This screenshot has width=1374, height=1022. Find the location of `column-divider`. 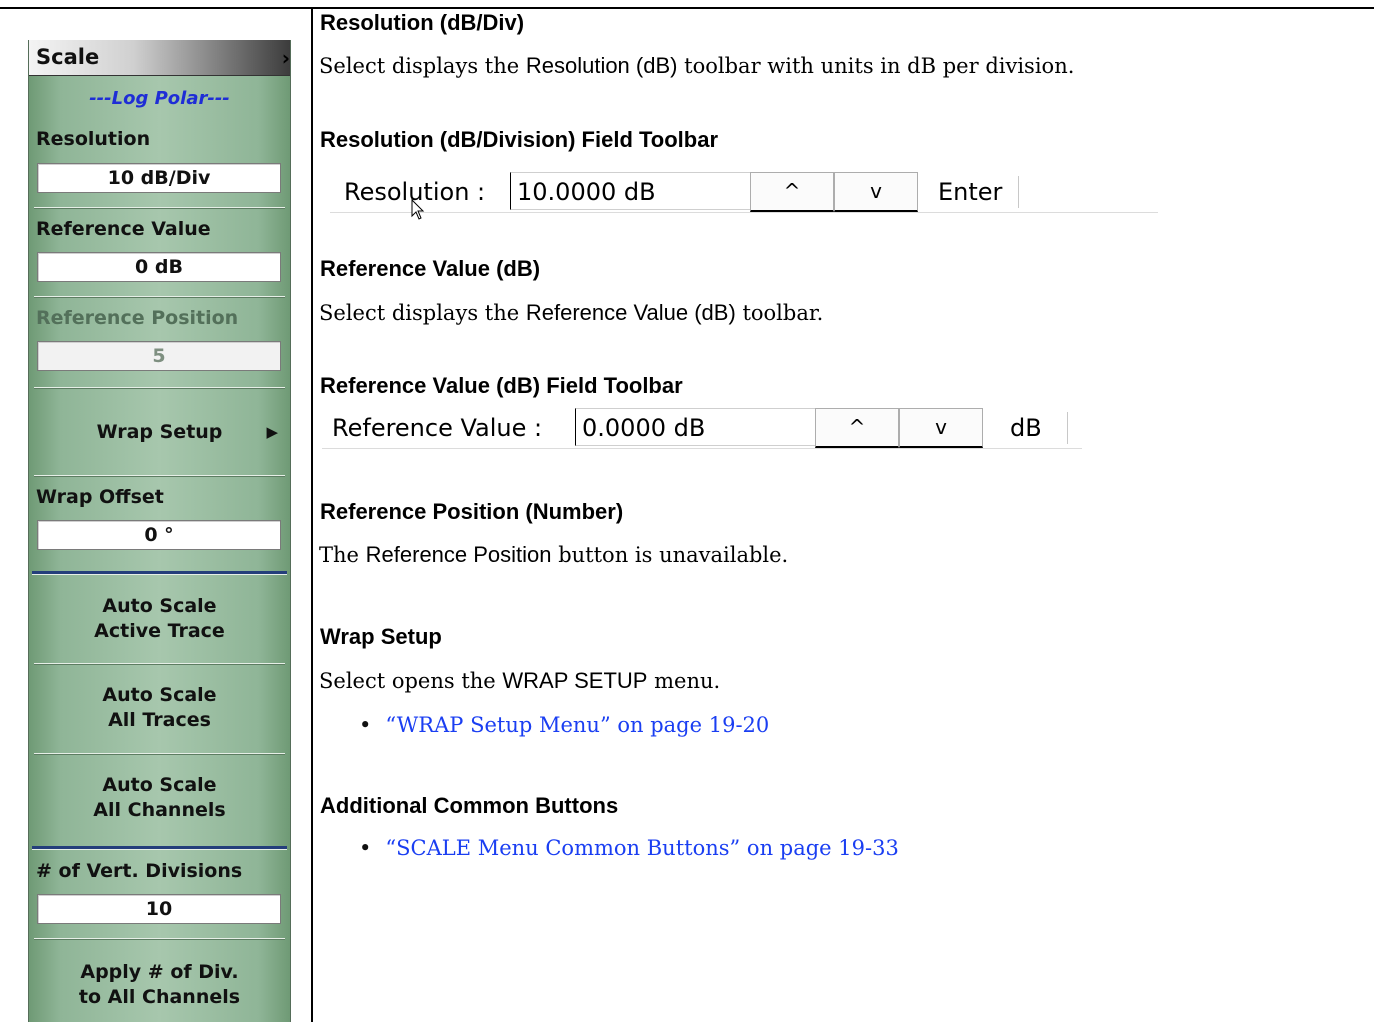

column-divider is located at coordinates (312, 514).